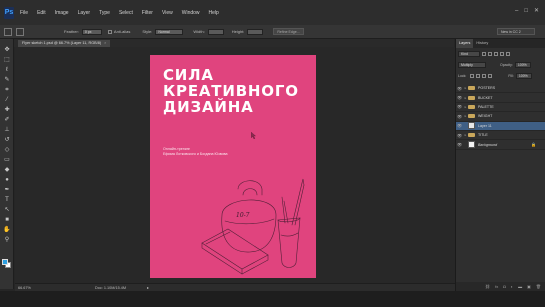 The width and height of the screenshot is (545, 307). I want to click on document-size: Doc: 1.10M/15.4M, so click(111, 288).